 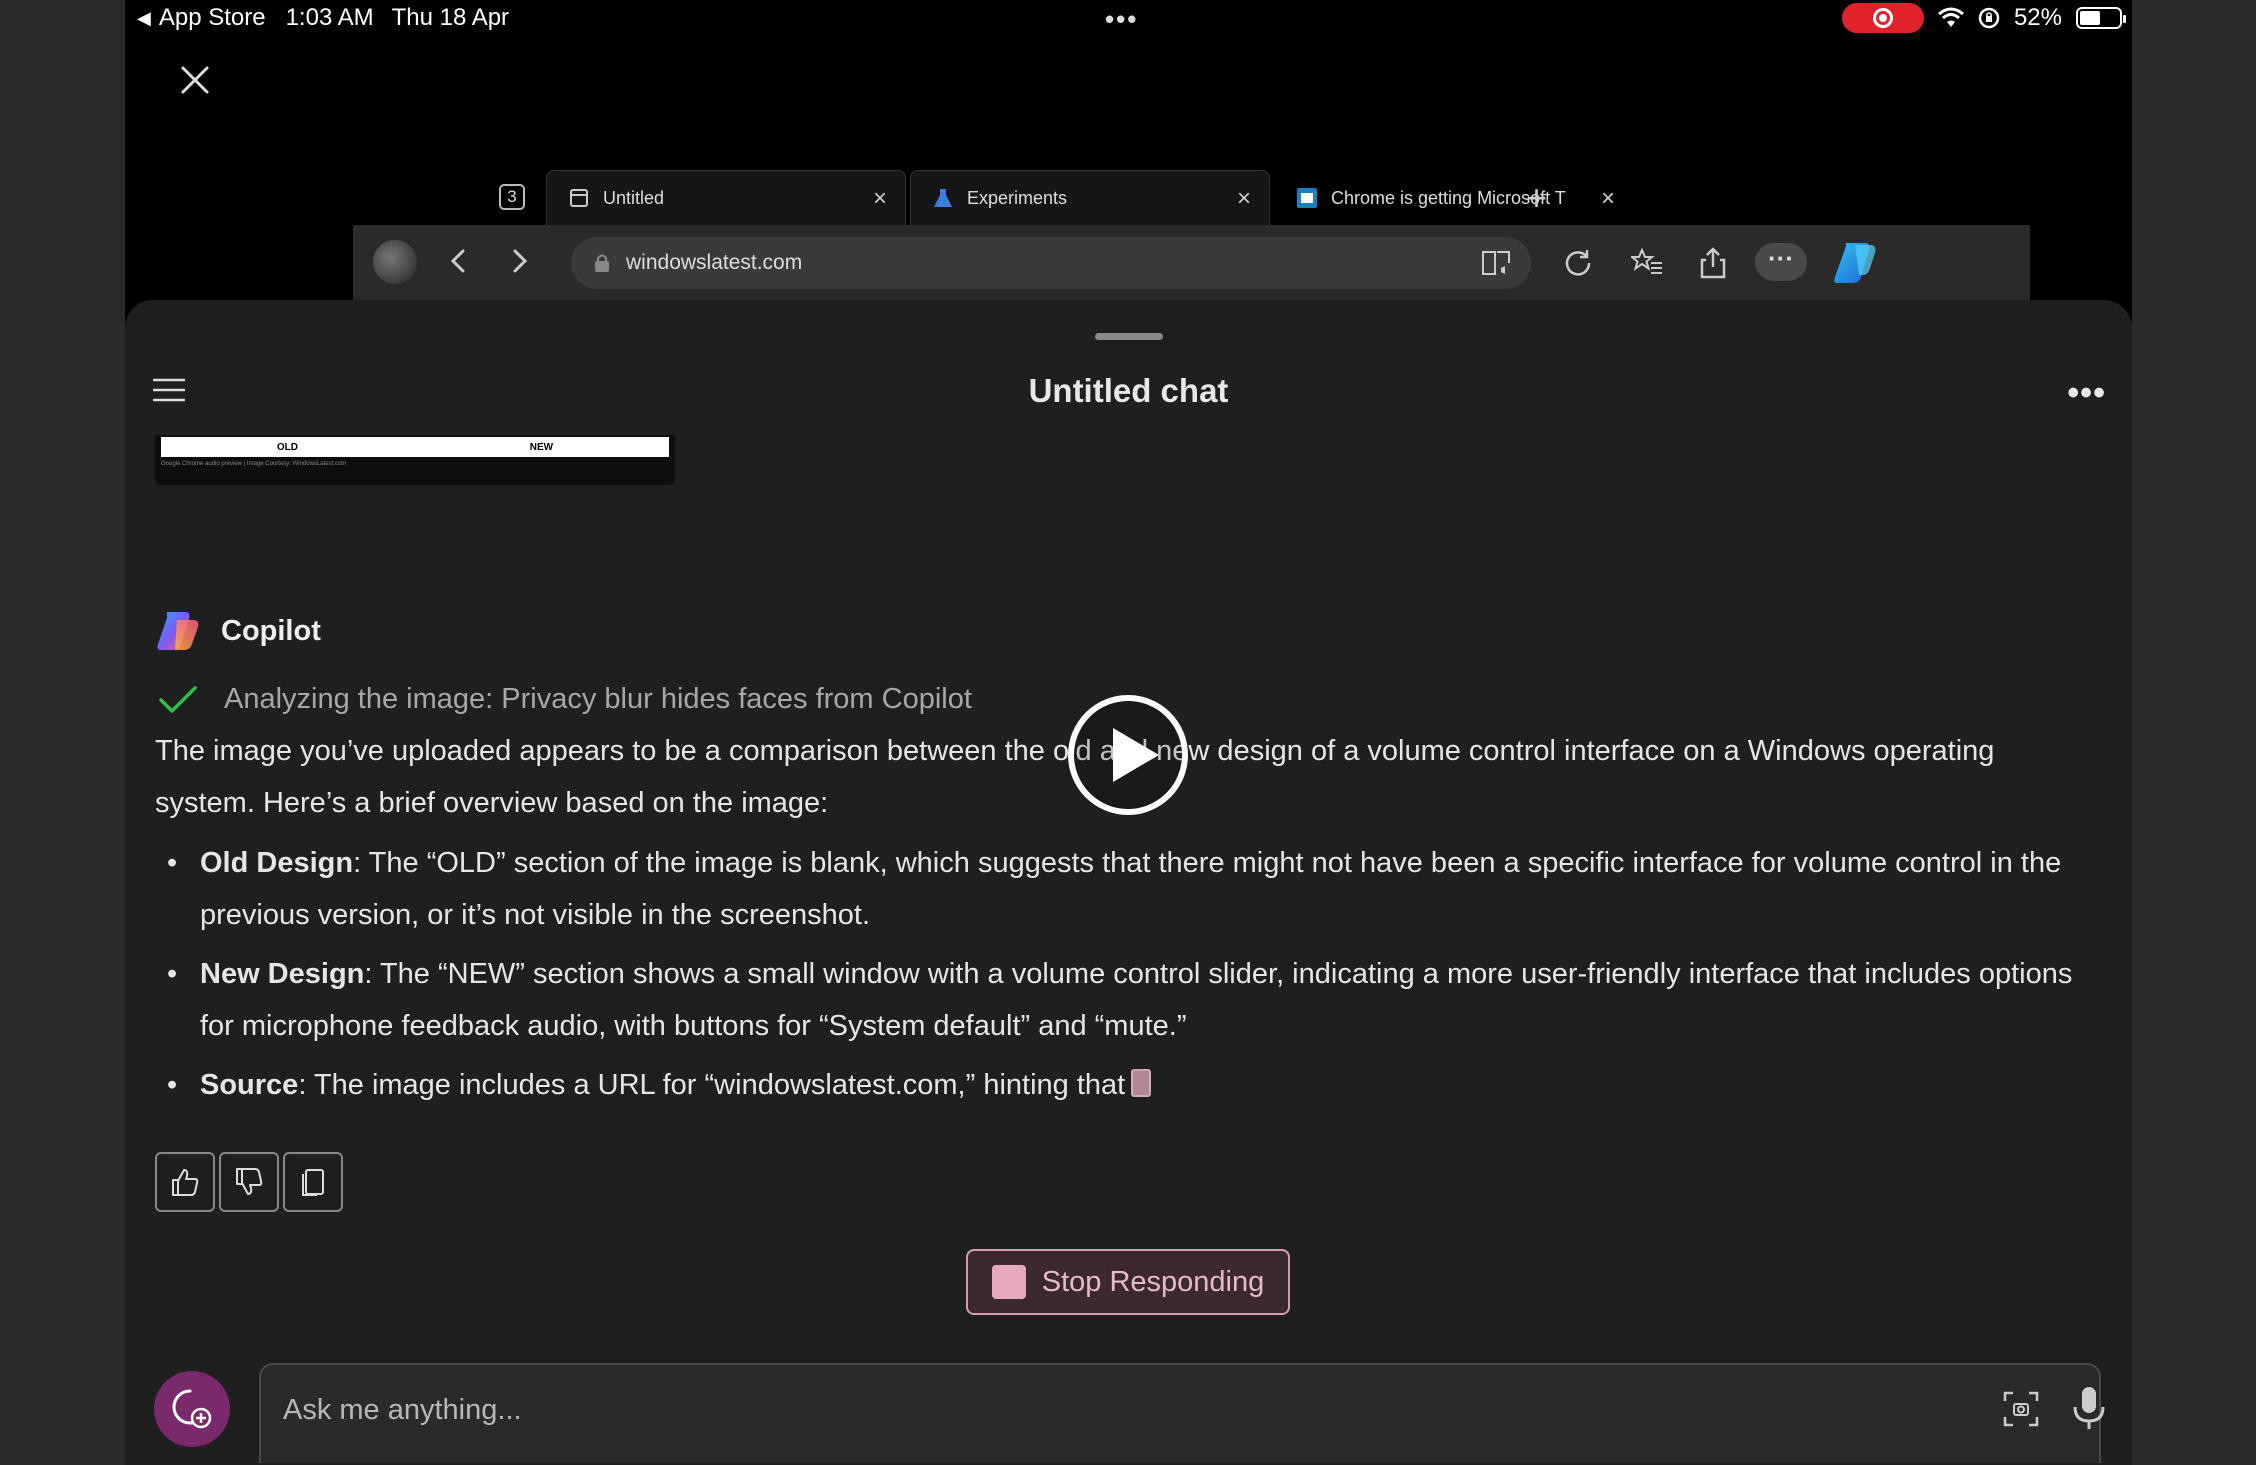 What do you see at coordinates (1090, 197) in the screenshot?
I see `tab-experiments: Experiments ×` at bounding box center [1090, 197].